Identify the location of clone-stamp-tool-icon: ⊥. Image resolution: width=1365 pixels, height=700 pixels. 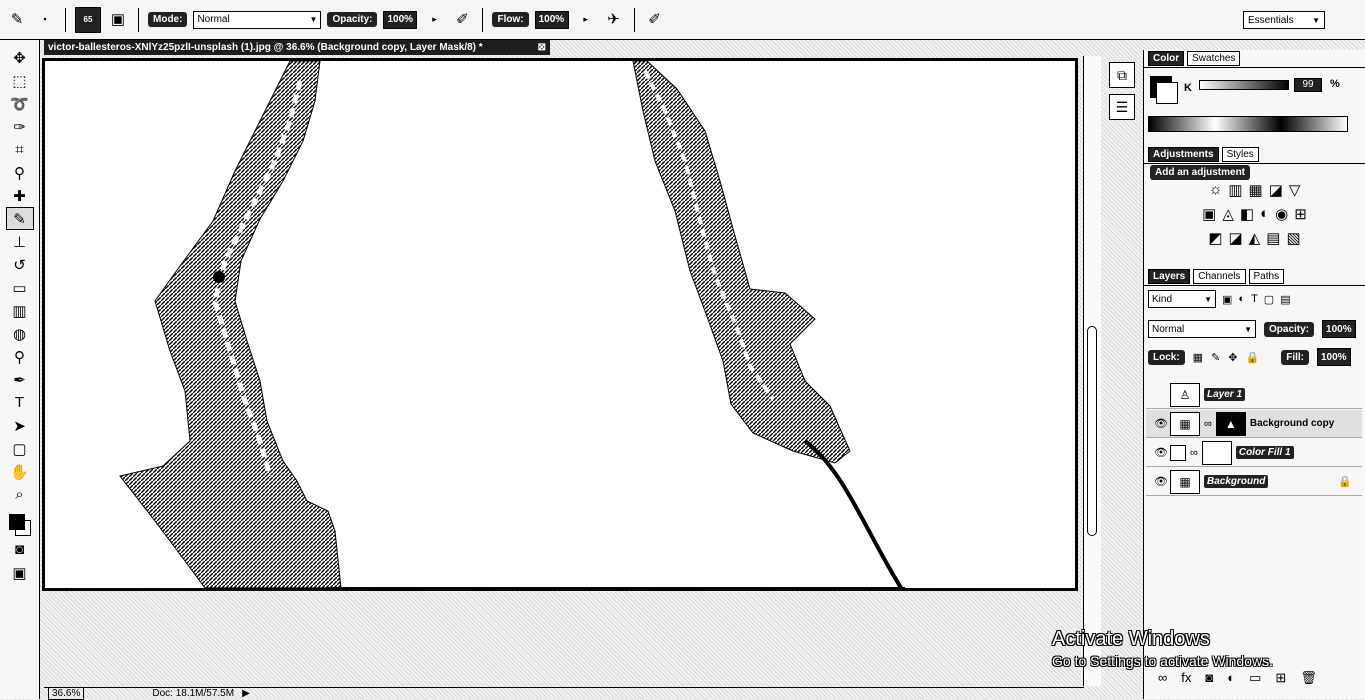
(20, 241).